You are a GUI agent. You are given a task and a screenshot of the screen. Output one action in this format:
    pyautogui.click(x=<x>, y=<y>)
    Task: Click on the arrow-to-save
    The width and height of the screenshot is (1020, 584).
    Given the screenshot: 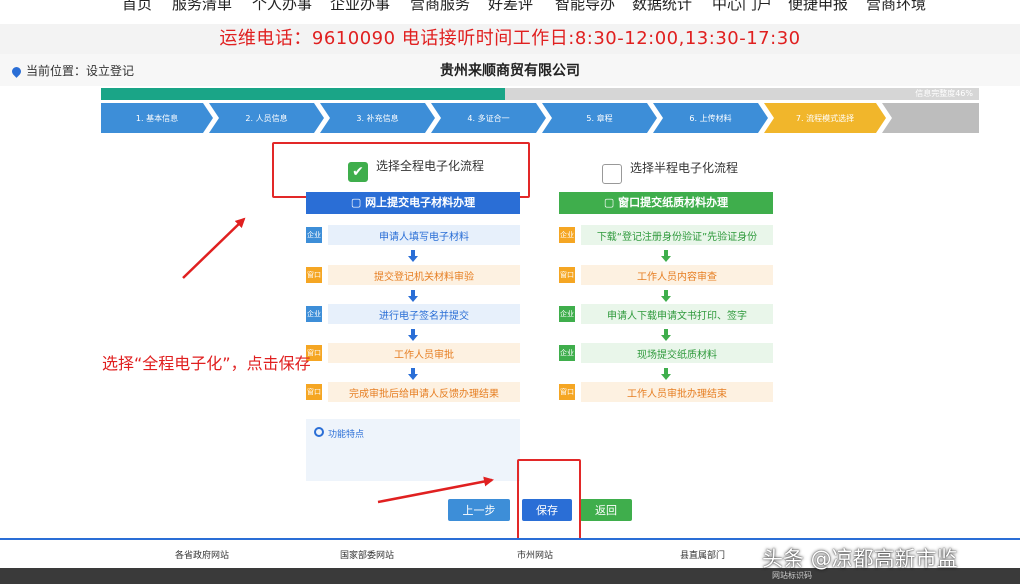 What is the action you would take?
    pyautogui.click(x=435, y=490)
    